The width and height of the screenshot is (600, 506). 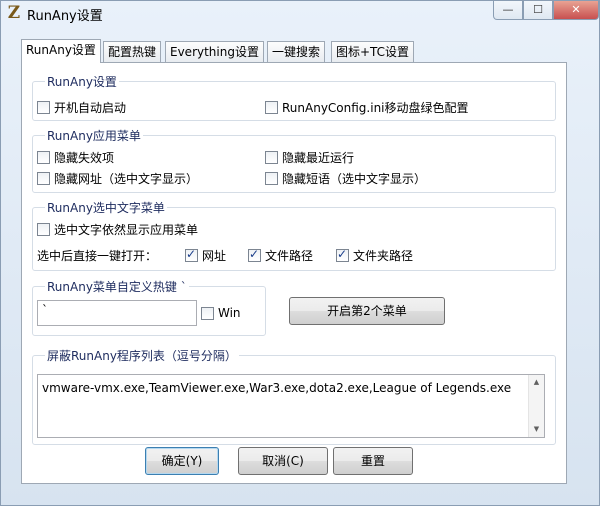 I want to click on reset-button: 重置, so click(x=373, y=461).